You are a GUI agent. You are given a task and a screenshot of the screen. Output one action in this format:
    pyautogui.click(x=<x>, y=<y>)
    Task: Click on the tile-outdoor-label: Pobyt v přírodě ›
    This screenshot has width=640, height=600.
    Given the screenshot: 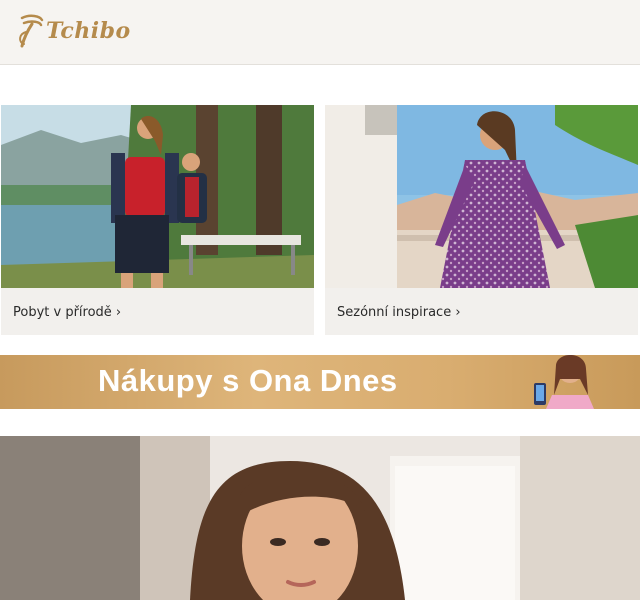 What is the action you would take?
    pyautogui.click(x=67, y=312)
    